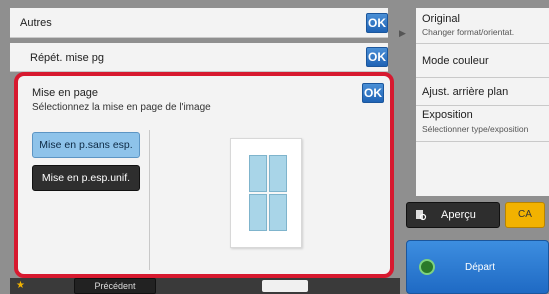 The image size is (549, 294). Describe the element at coordinates (86, 145) in the screenshot. I see `option-sans-espace-button: Mise en p.sans esp.` at that location.